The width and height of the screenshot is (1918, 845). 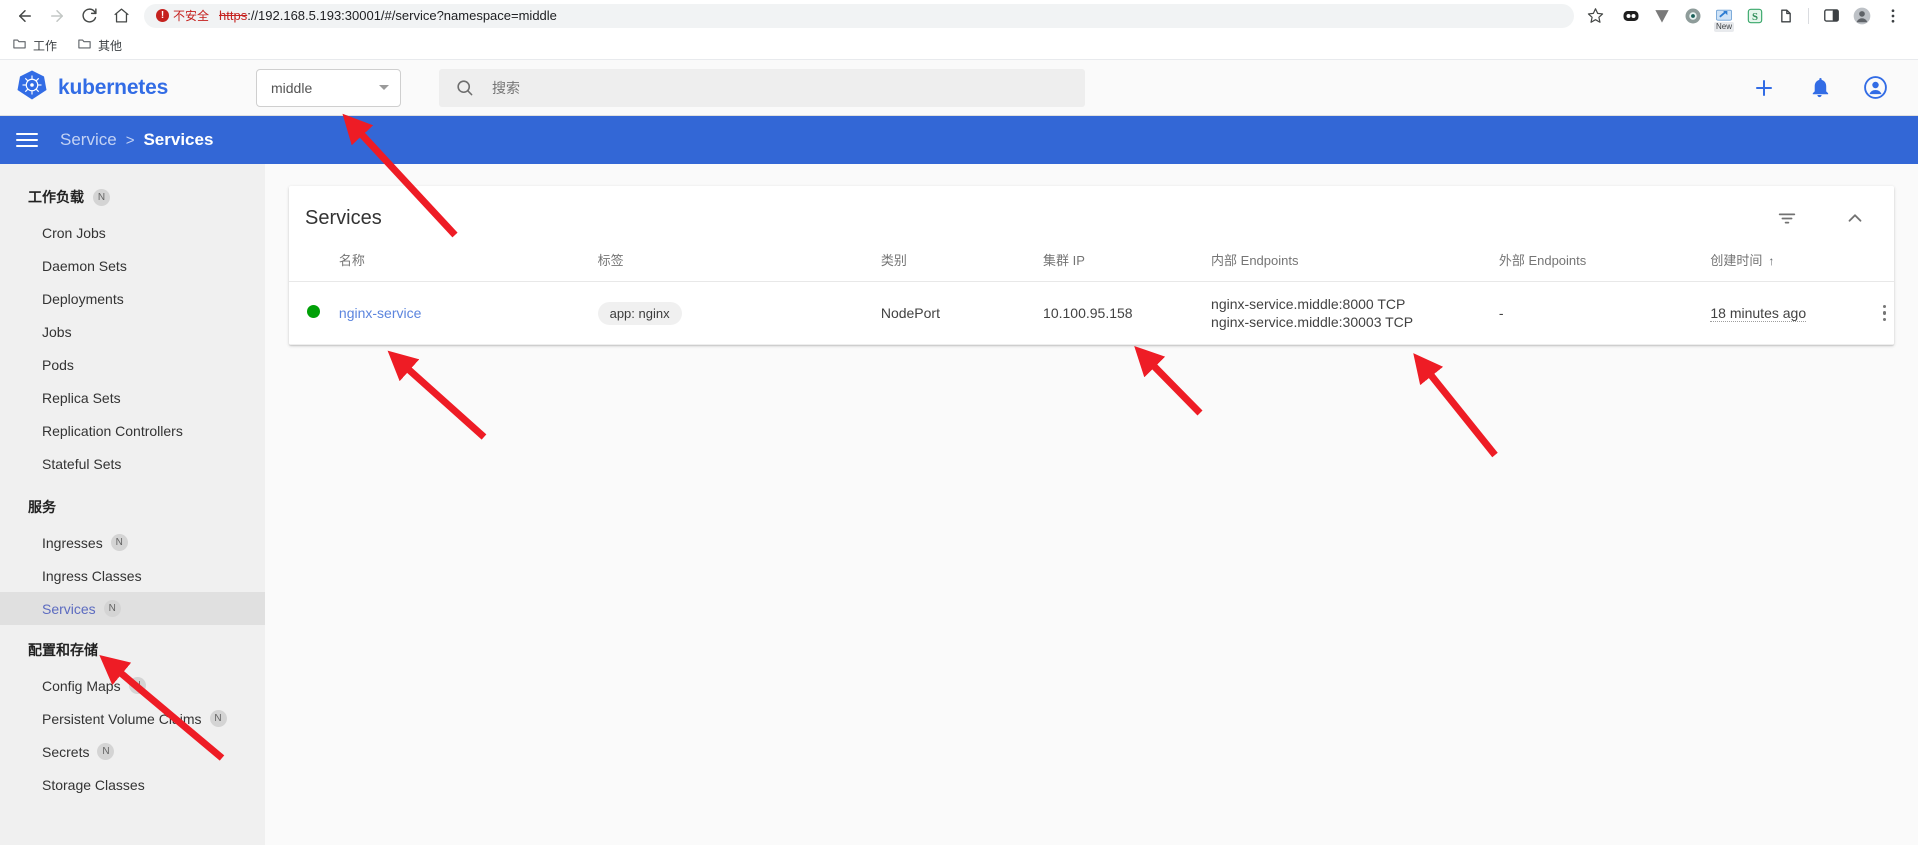 What do you see at coordinates (82, 463) in the screenshot?
I see `sidebar-item-label: Stateful Sets` at bounding box center [82, 463].